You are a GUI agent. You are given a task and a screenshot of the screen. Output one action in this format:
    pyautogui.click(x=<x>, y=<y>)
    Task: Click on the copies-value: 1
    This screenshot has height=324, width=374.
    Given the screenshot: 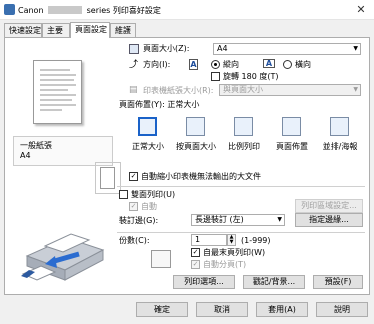 What is the action you would take?
    pyautogui.click(x=198, y=239)
    